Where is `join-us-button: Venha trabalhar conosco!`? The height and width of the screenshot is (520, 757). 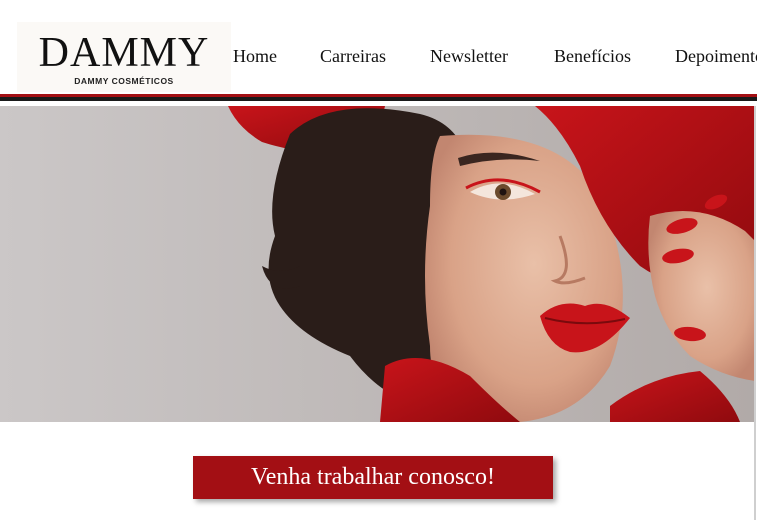
join-us-button: Venha trabalhar conosco! is located at coordinates (373, 477).